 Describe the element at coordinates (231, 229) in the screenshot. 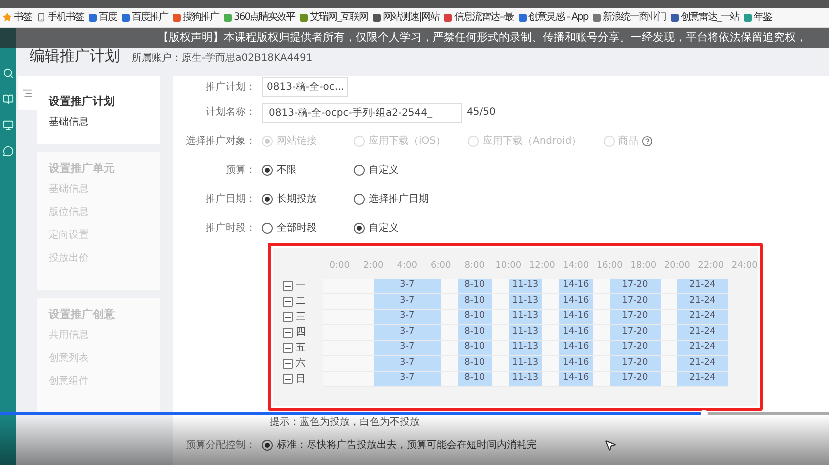

I see `field-label: 推广时段：` at that location.